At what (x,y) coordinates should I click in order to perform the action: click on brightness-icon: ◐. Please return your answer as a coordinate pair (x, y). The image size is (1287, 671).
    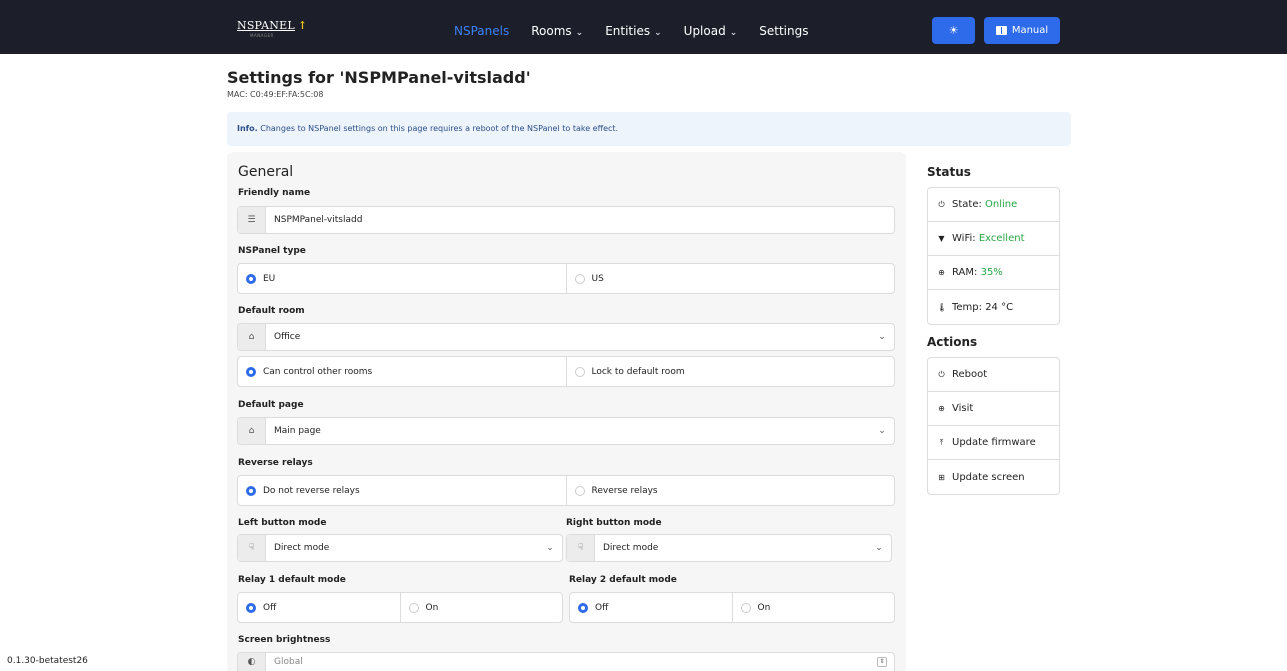
    Looking at the image, I should click on (252, 662).